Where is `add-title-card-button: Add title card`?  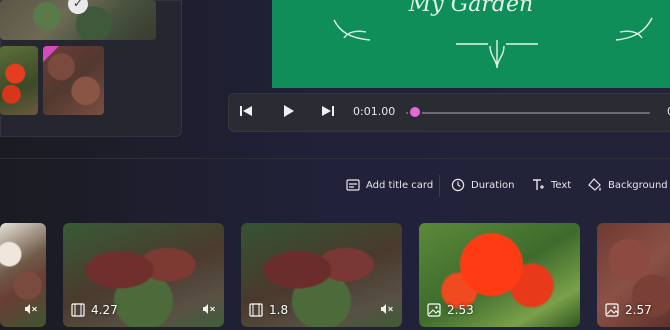
add-title-card-button: Add title card is located at coordinates (389, 185).